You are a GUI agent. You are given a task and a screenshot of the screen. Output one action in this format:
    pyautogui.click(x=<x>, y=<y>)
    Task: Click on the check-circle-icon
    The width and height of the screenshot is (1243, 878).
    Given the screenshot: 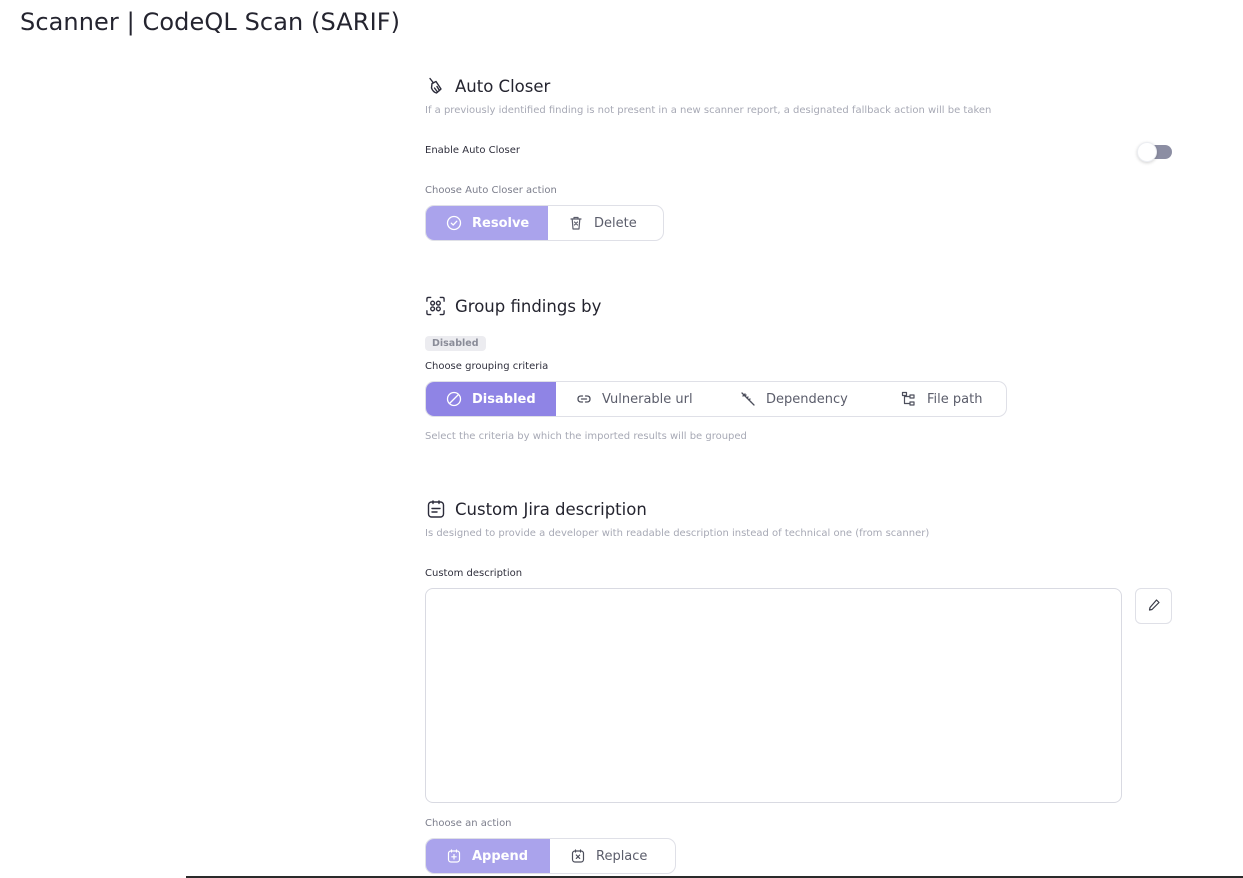 What is the action you would take?
    pyautogui.click(x=454, y=223)
    